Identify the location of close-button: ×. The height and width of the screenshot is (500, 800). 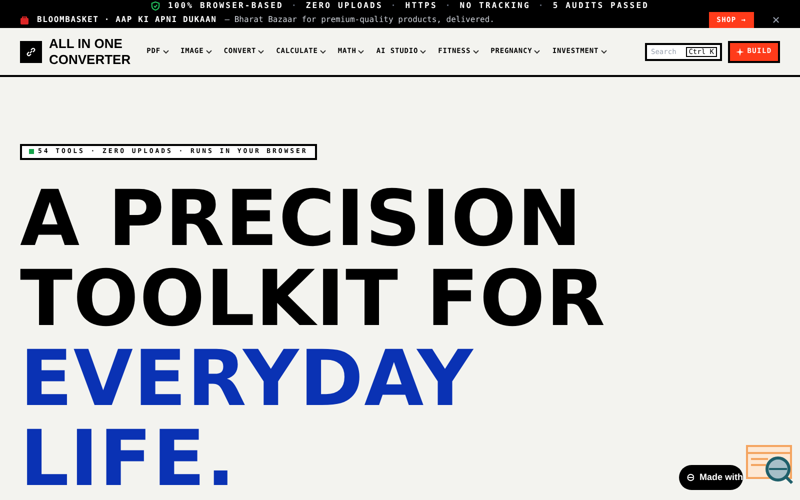
(776, 20).